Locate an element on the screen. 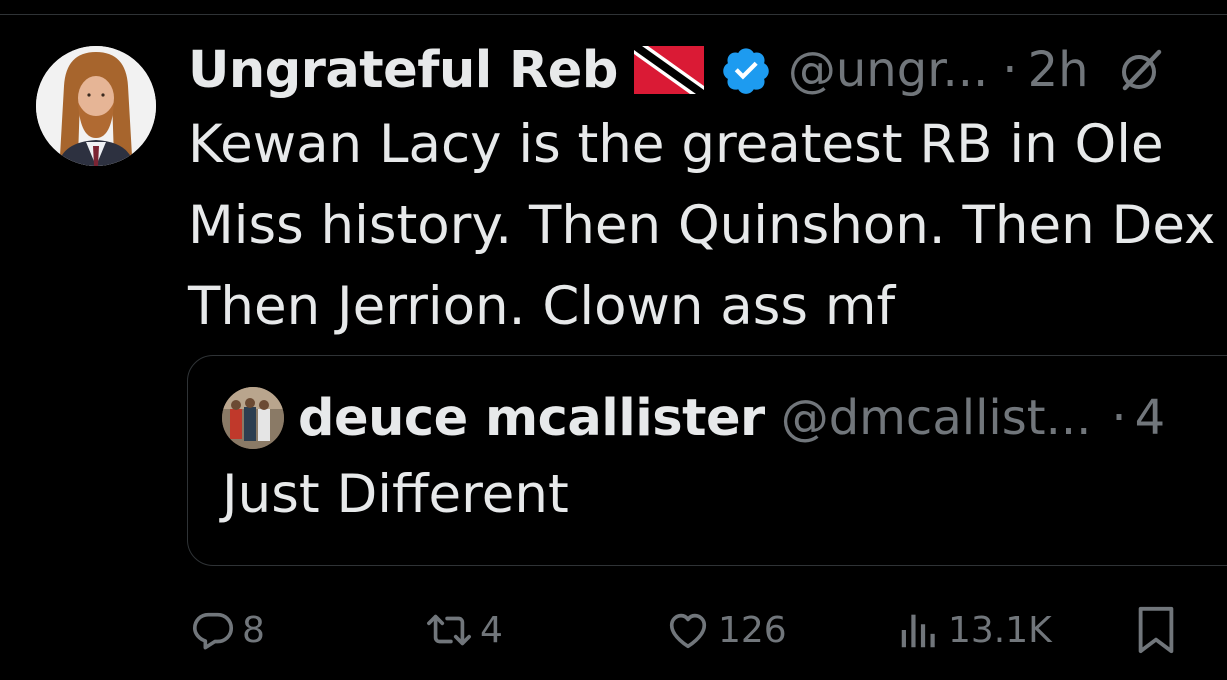 The width and height of the screenshot is (1227, 680). quoted-author-avatar is located at coordinates (253, 418).